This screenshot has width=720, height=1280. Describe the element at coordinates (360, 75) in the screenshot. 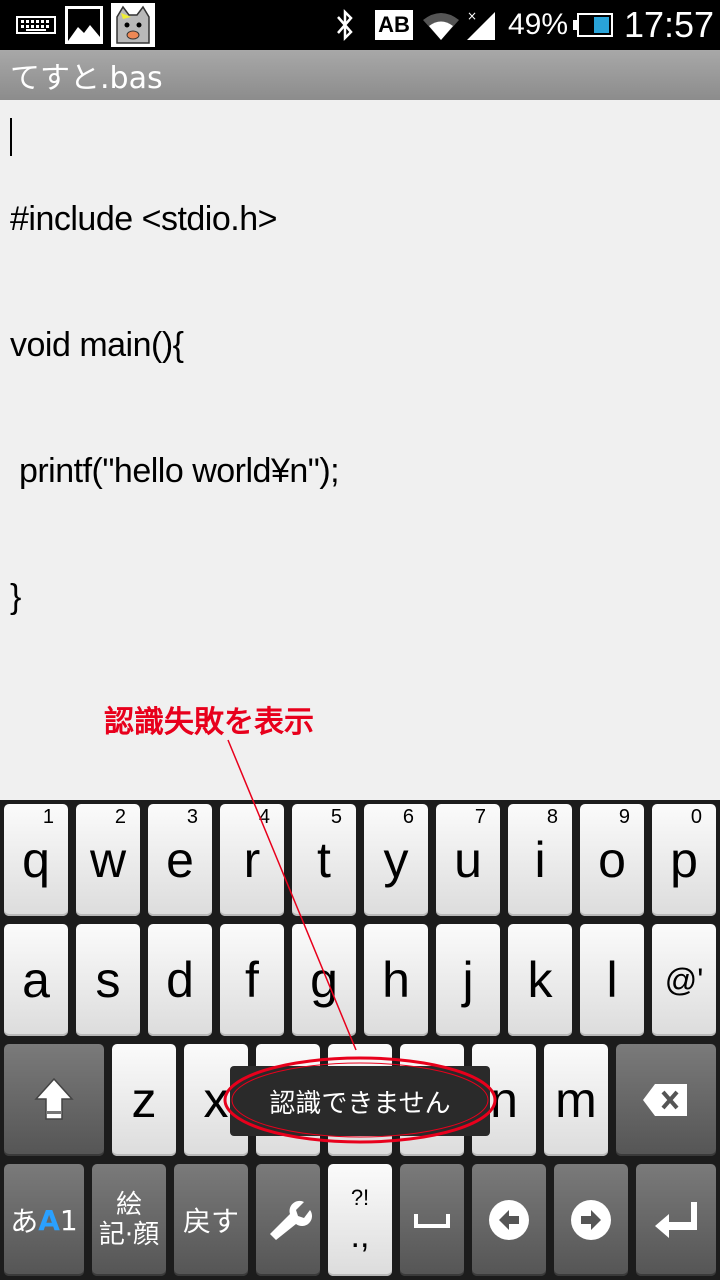

I see `title-bar: てすと.bas` at that location.